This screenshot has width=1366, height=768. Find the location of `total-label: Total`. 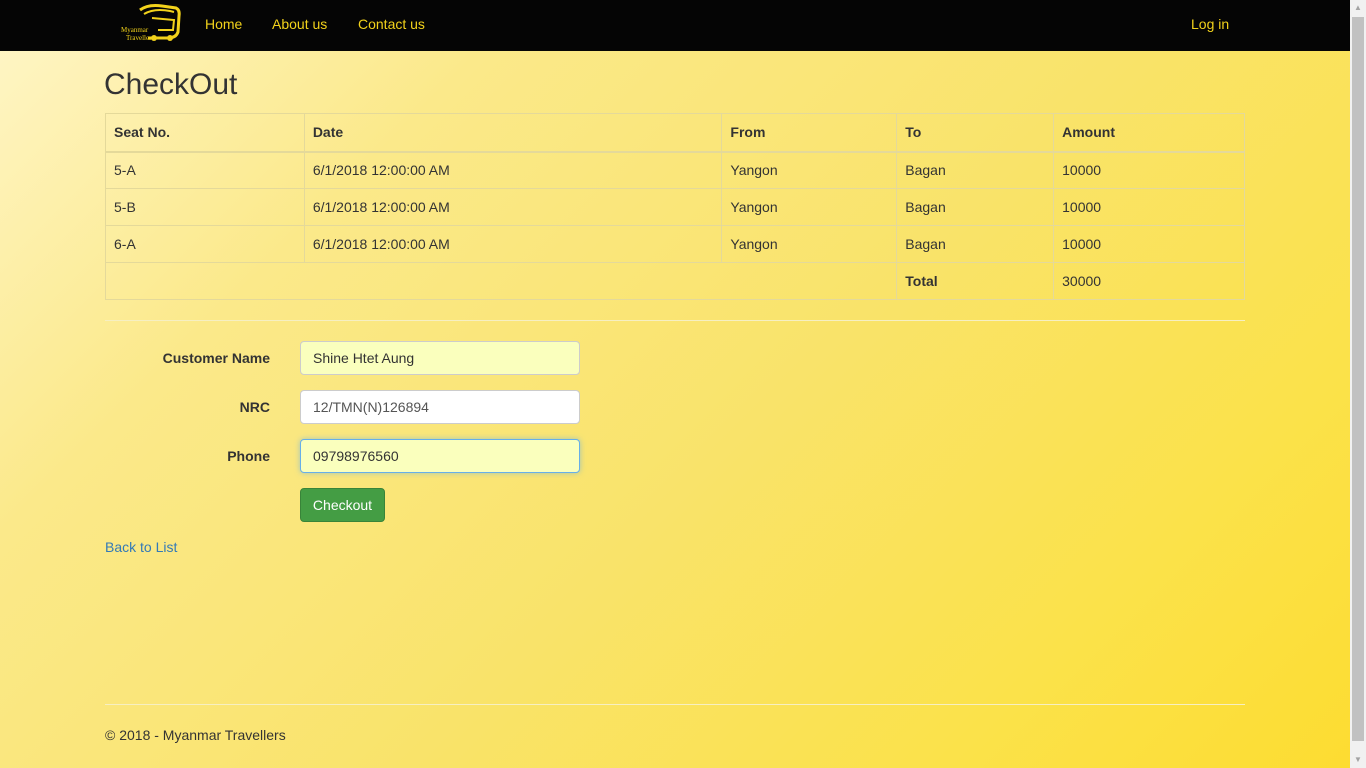

total-label: Total is located at coordinates (975, 281).